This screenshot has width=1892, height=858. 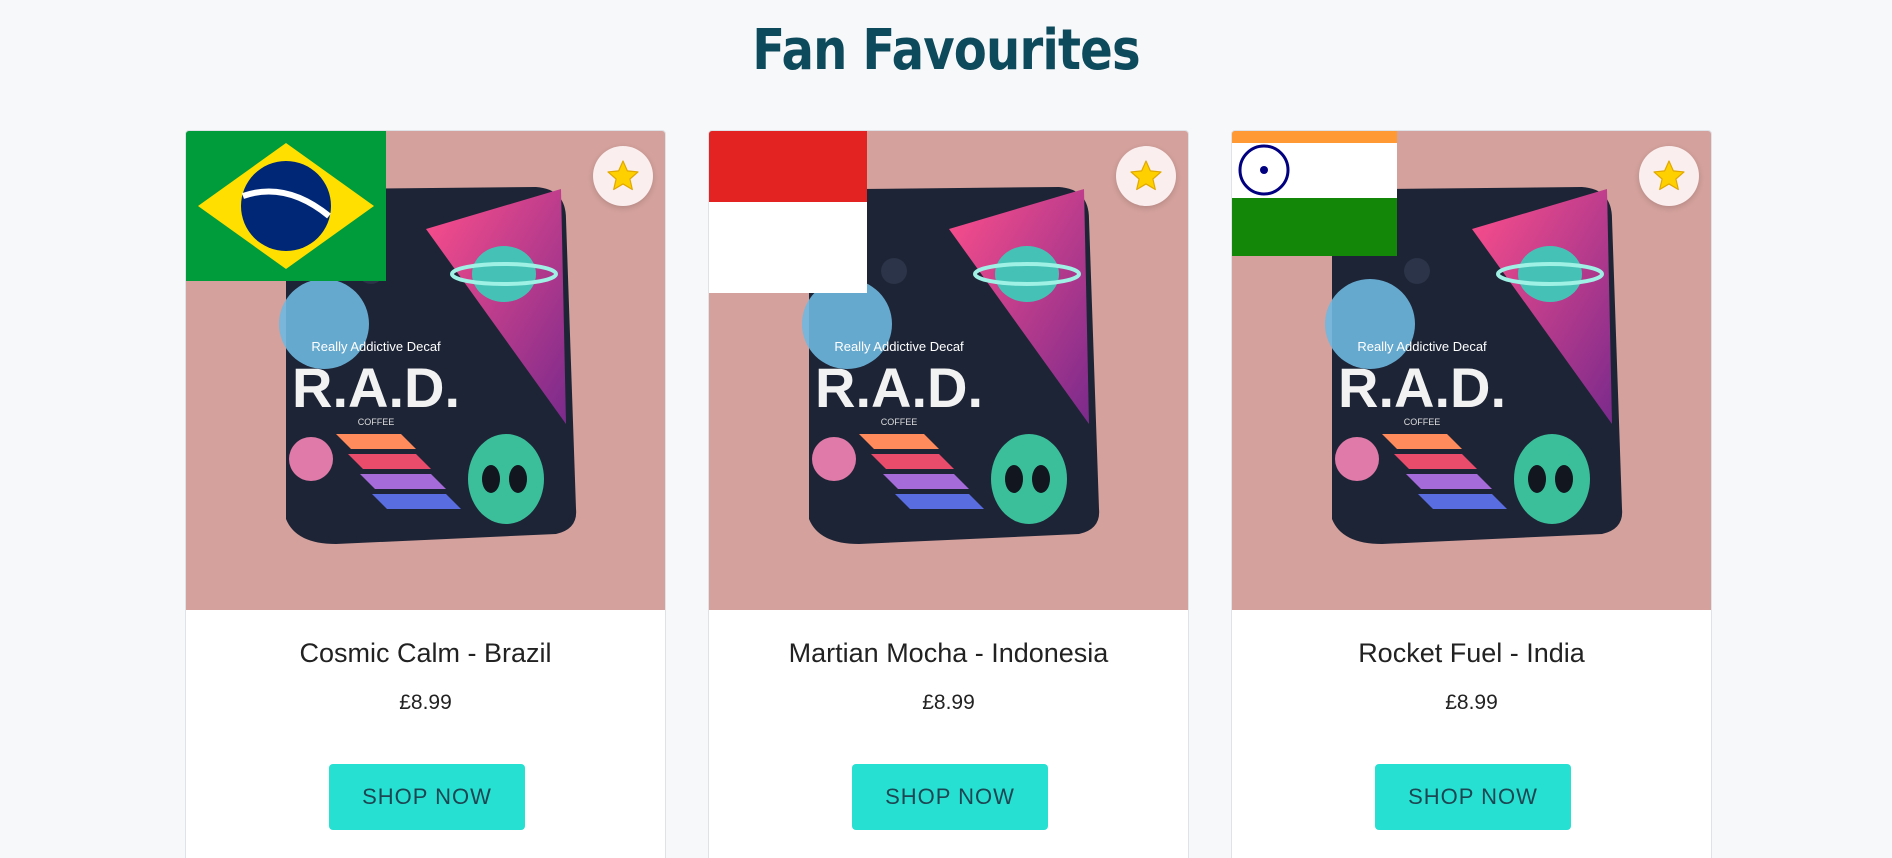 What do you see at coordinates (286, 206) in the screenshot?
I see `brazil-flag` at bounding box center [286, 206].